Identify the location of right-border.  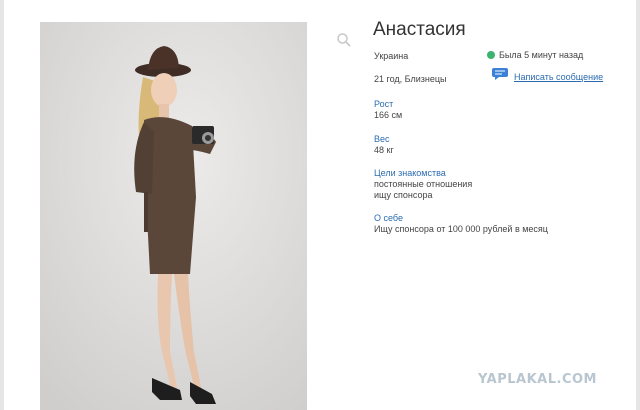
(638, 205).